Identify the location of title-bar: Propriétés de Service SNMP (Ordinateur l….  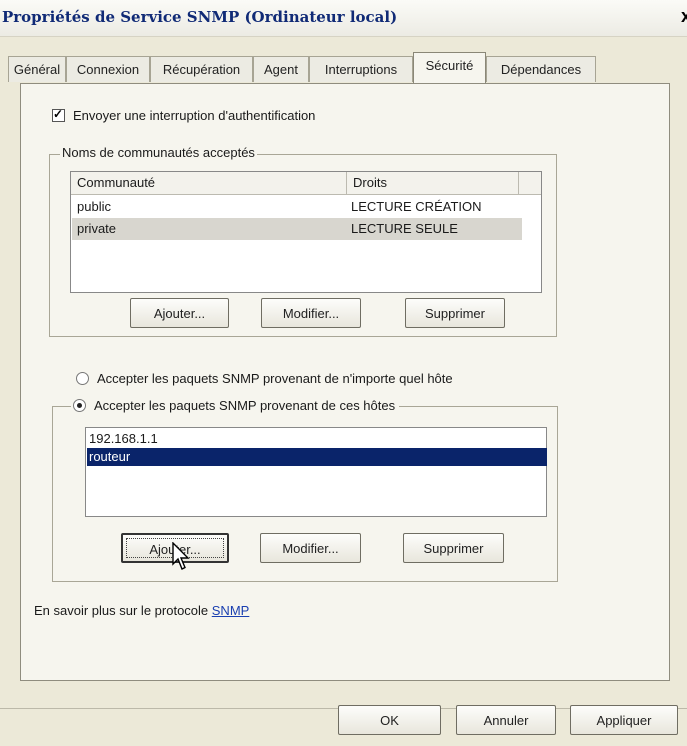
(343, 18).